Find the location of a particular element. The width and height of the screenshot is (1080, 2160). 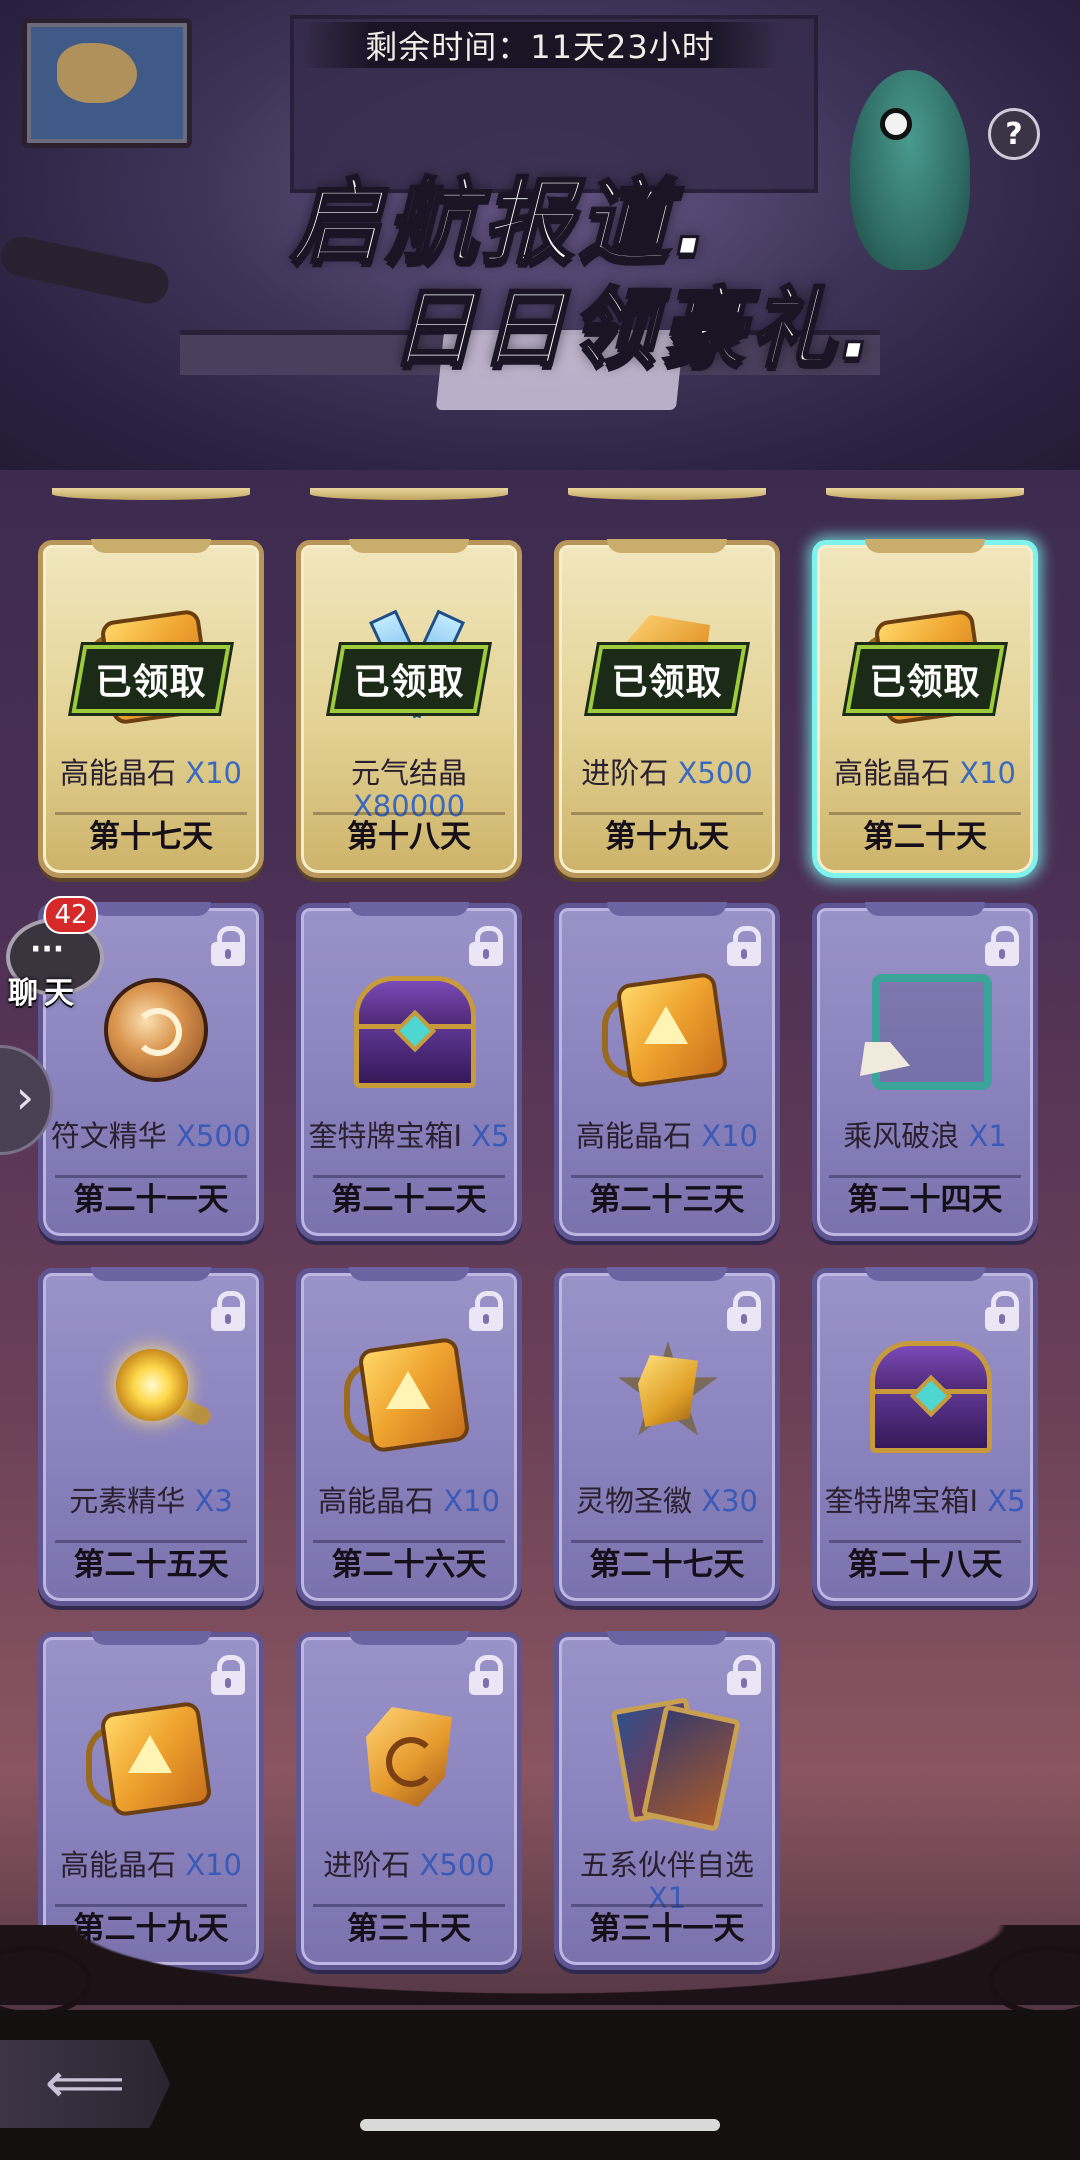

world-map-decoration is located at coordinates (107, 83).